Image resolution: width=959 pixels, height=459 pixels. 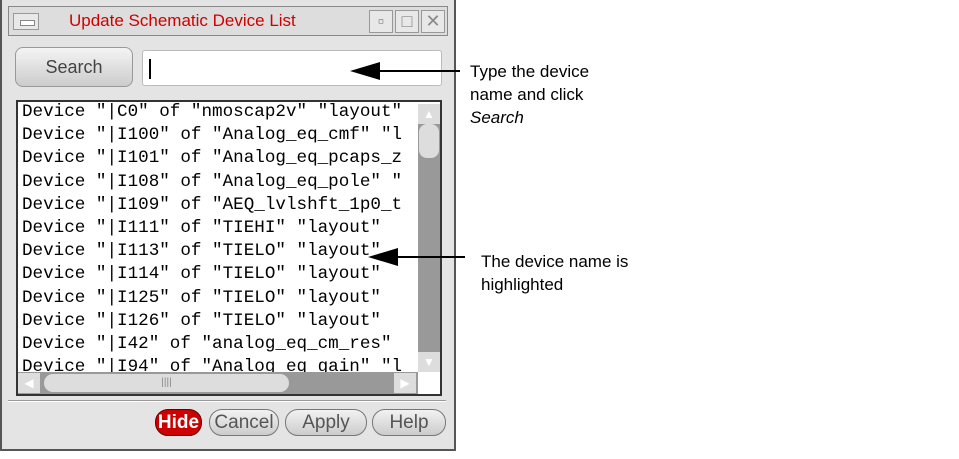 I want to click on annotation-text: Search, so click(x=497, y=117).